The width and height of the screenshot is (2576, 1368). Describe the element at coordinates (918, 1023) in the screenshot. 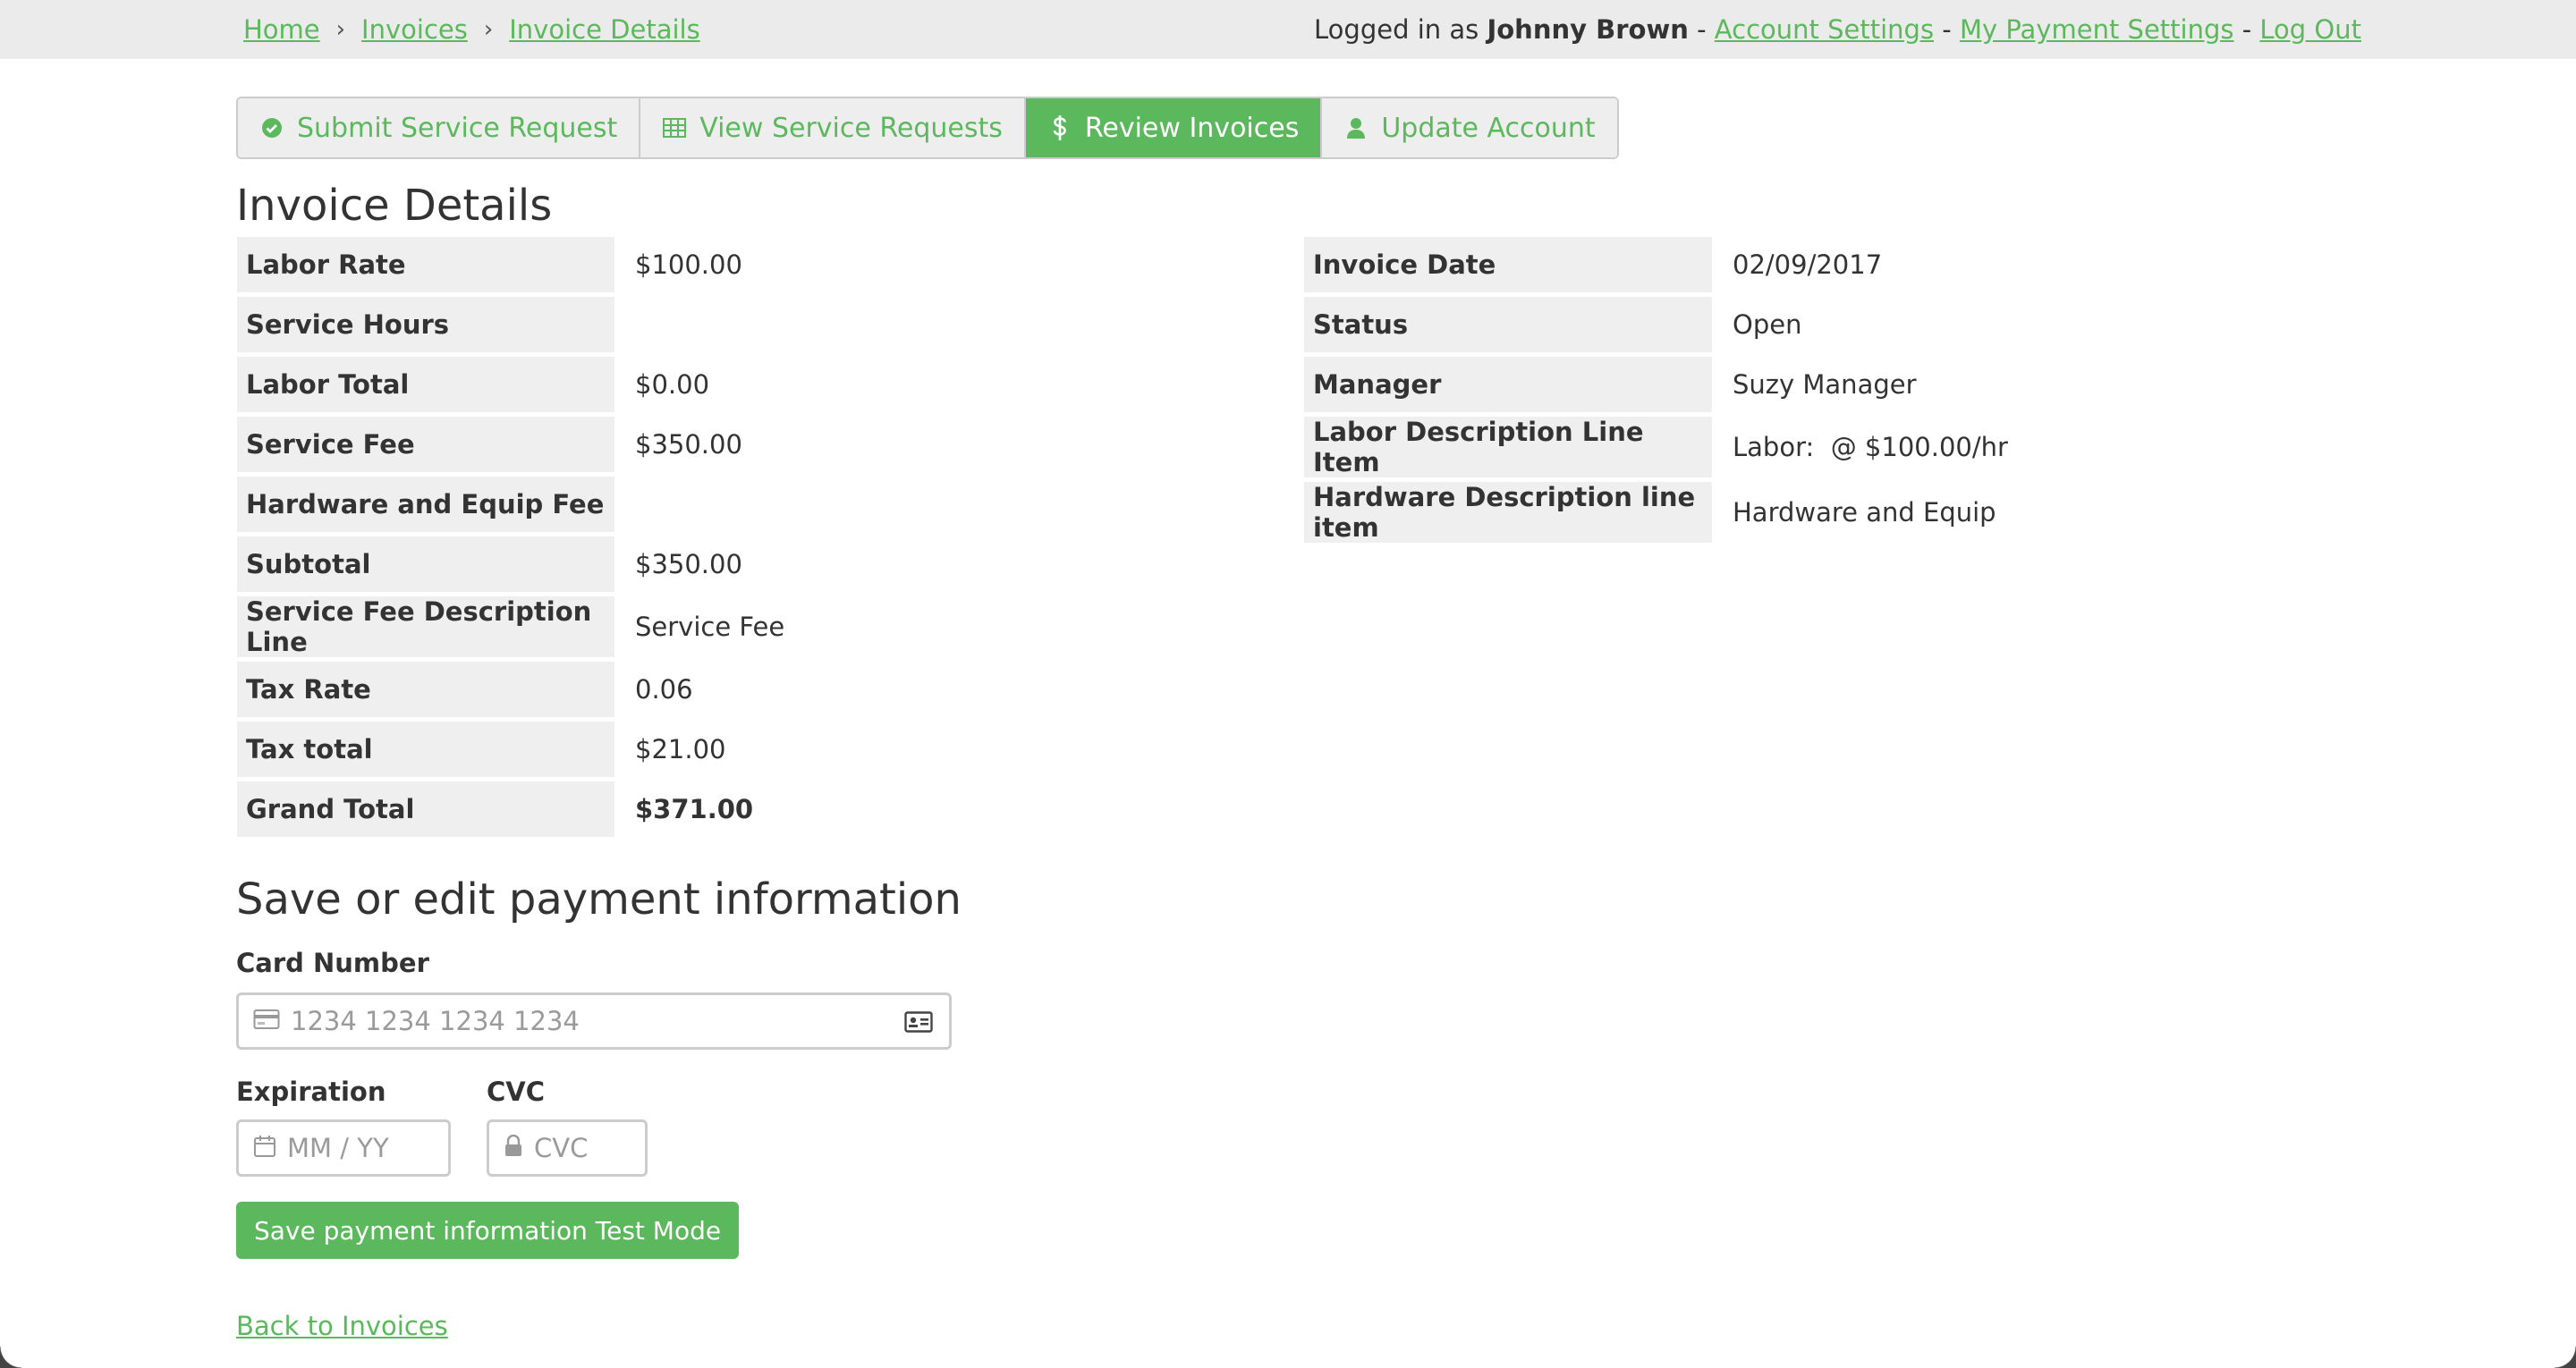

I see `card-brand-icon` at that location.